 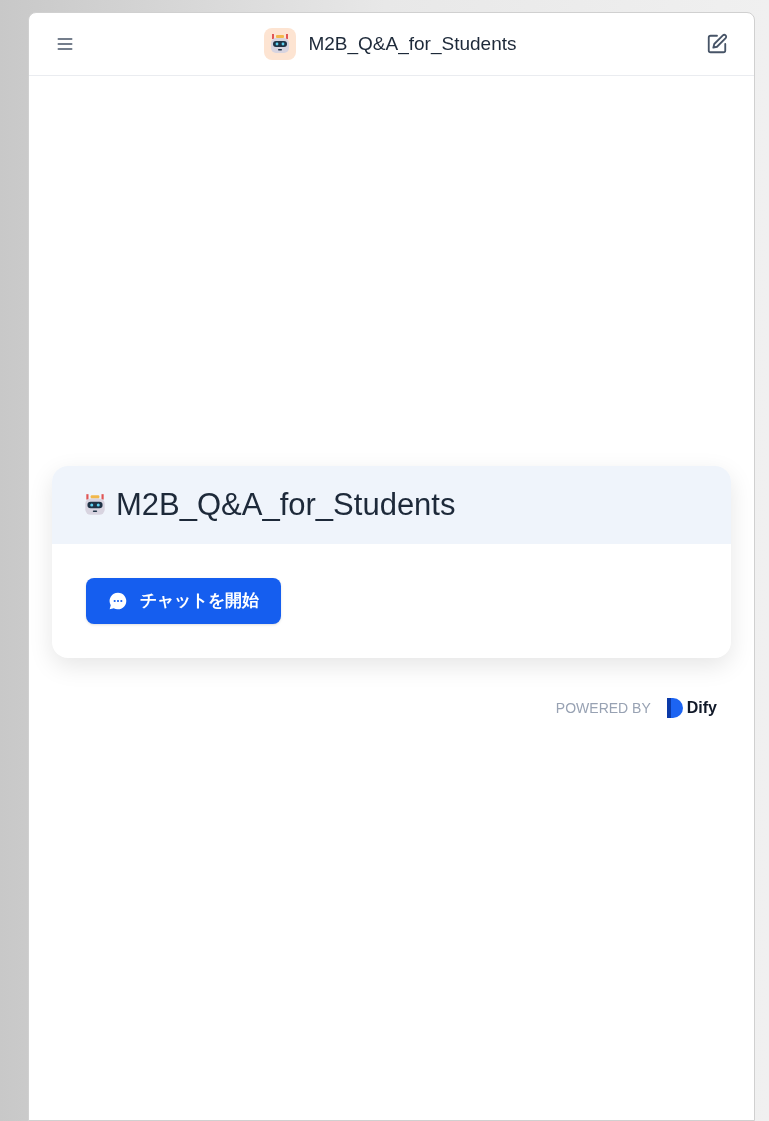 I want to click on chat-bubble-icon, so click(x=118, y=601).